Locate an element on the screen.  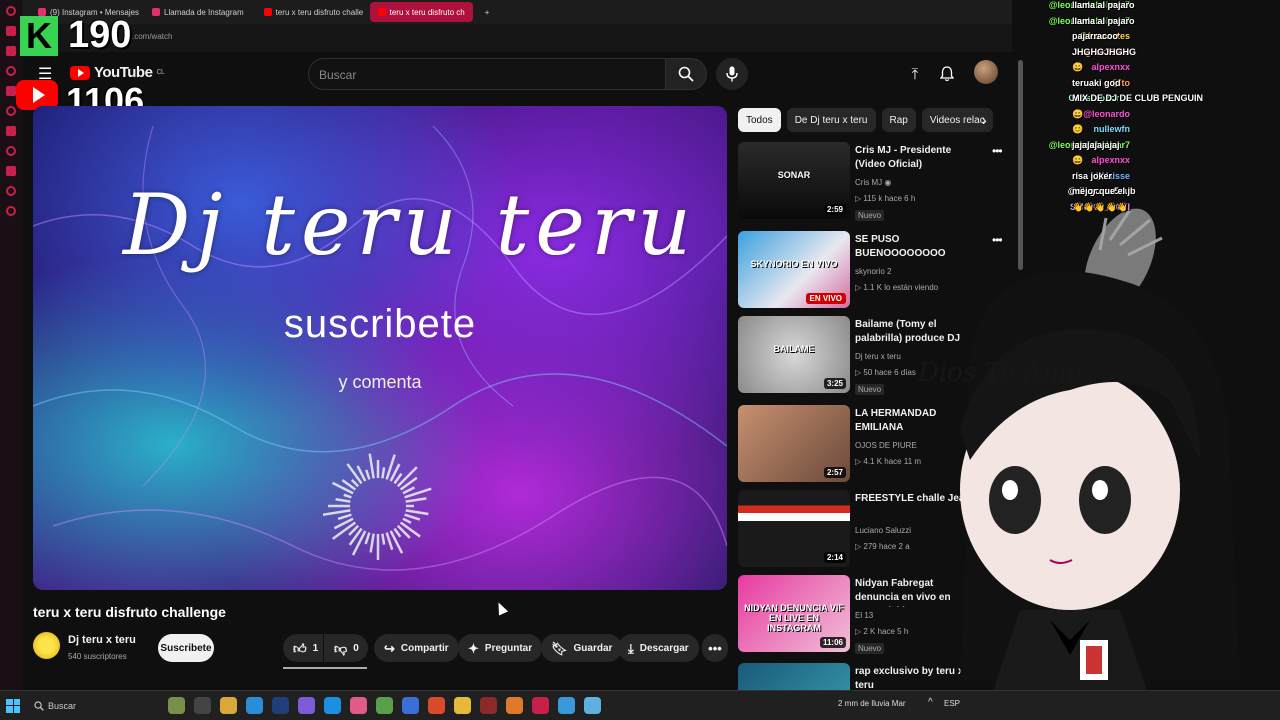
browser-tab-label: teru x teru disfruto ch is located at coordinates (427, 12).